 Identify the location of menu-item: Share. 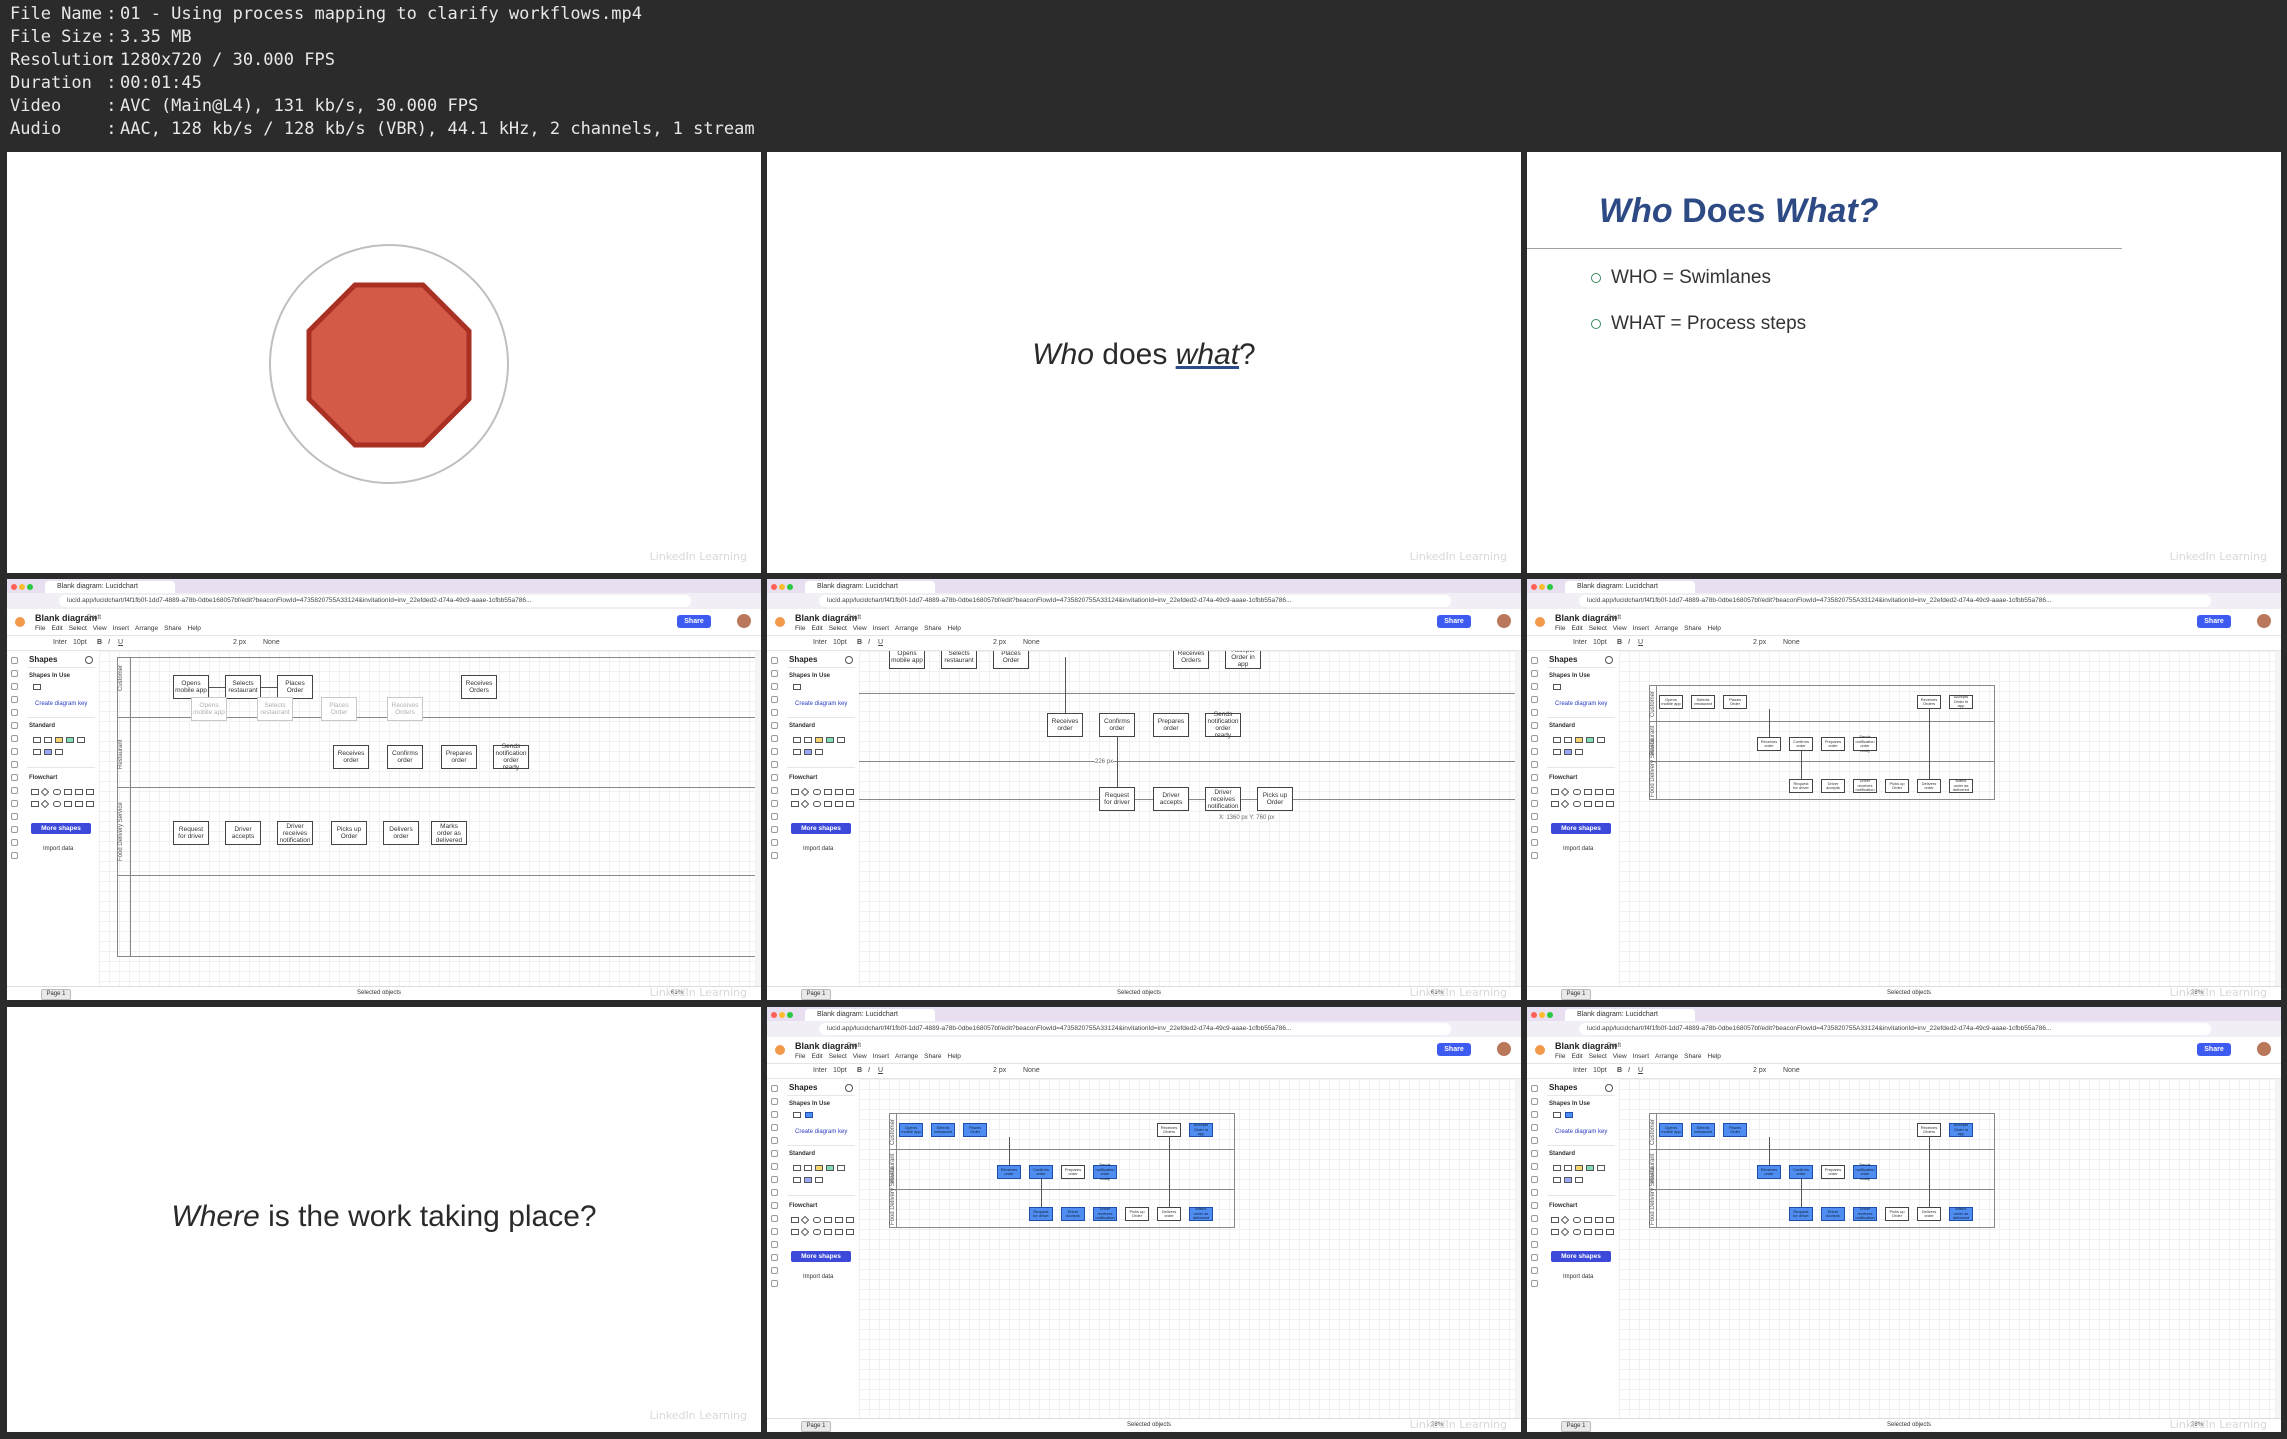
(1692, 1056).